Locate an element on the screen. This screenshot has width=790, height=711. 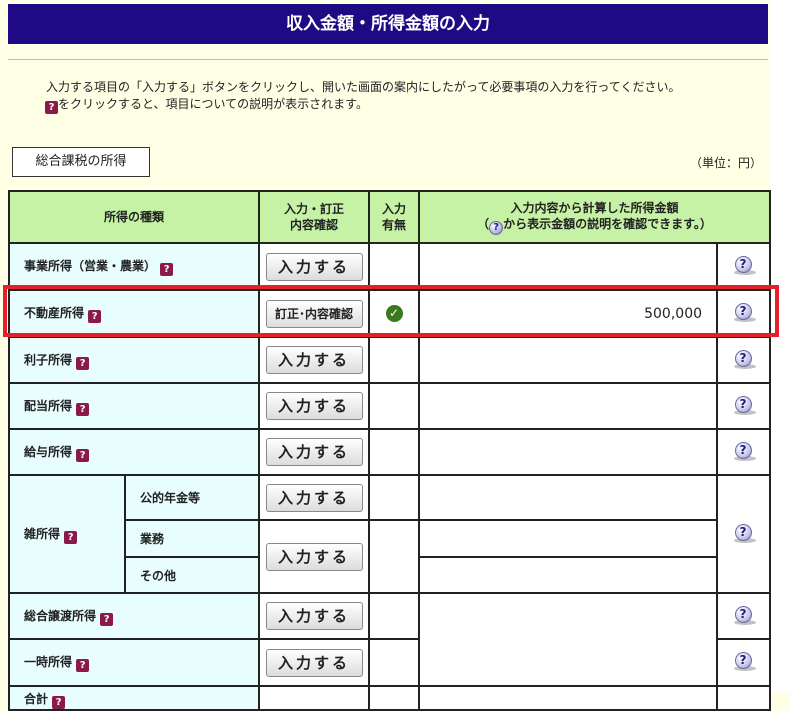
income-label-misc: 雑所得 ? is located at coordinates (67, 534).